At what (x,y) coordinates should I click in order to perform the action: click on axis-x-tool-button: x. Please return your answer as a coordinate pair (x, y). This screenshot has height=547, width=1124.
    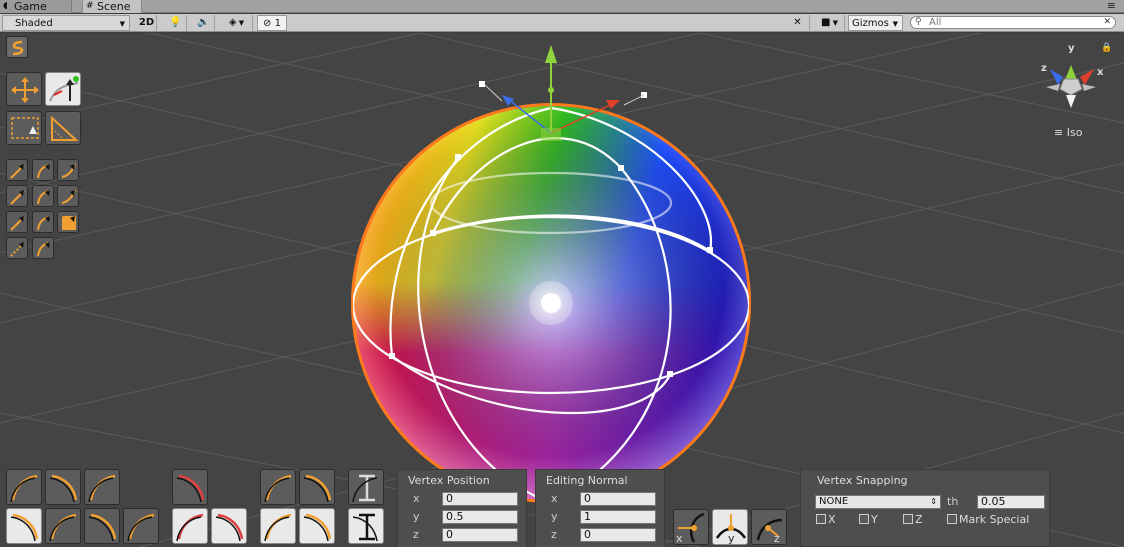
    Looking at the image, I should click on (691, 527).